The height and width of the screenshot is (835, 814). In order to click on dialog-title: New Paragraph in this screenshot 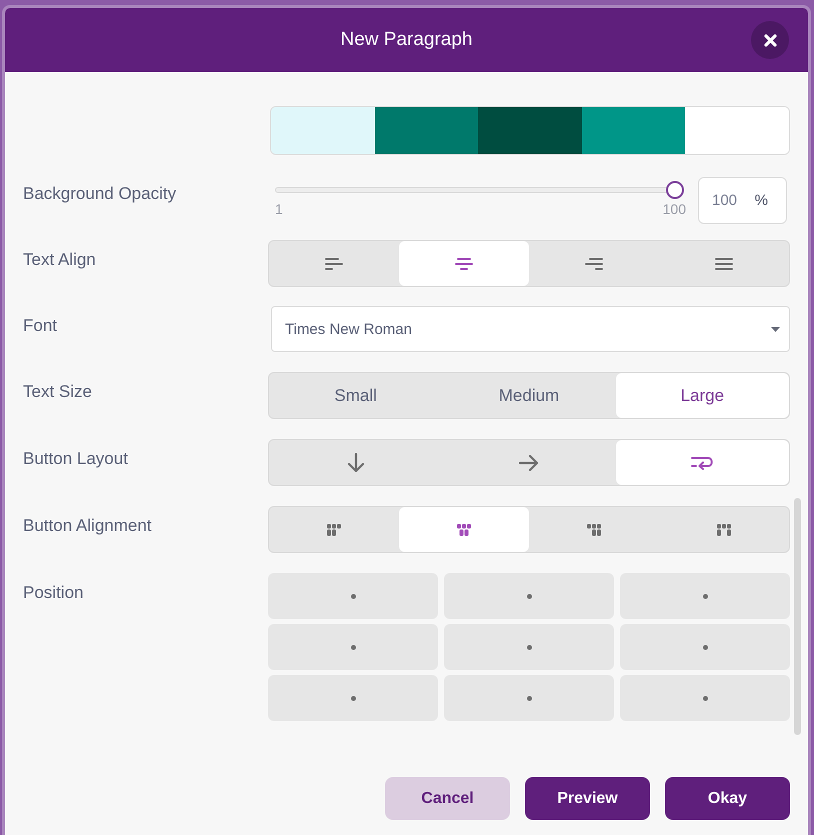, I will do `click(406, 40)`.